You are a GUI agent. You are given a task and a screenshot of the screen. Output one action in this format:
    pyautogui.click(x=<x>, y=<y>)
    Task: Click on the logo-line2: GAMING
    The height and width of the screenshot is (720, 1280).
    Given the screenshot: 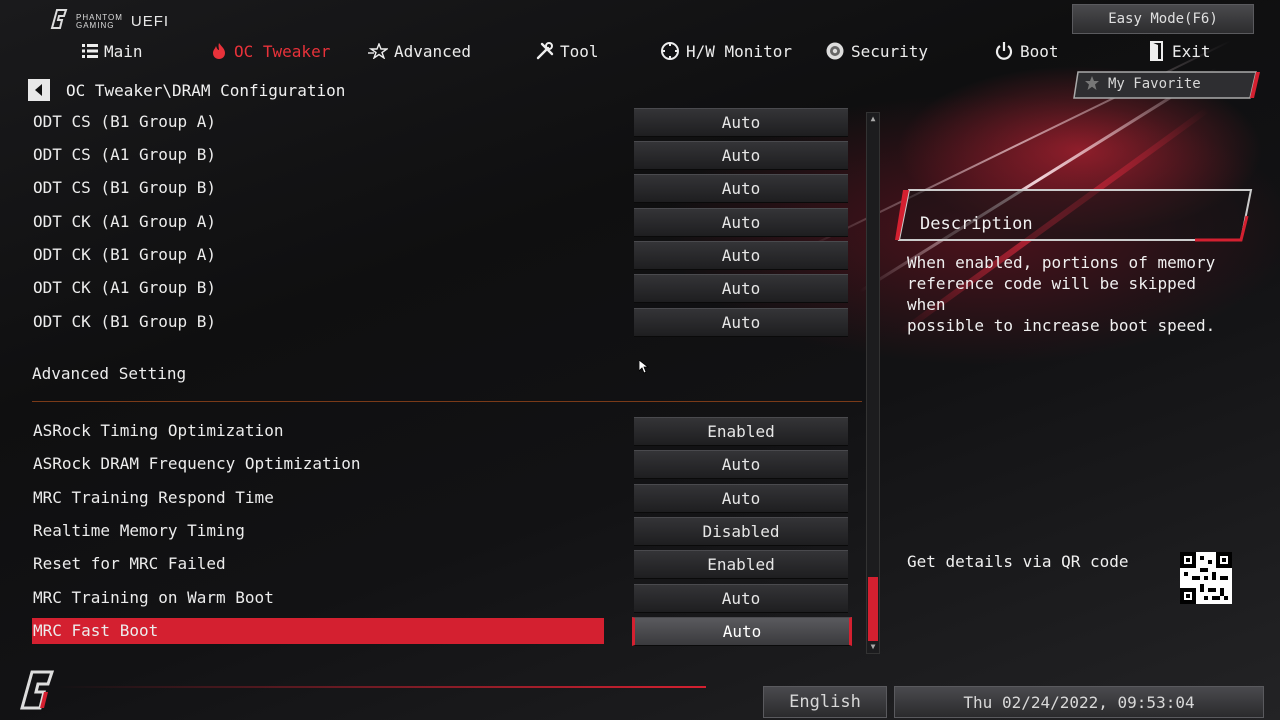 What is the action you would take?
    pyautogui.click(x=95, y=25)
    